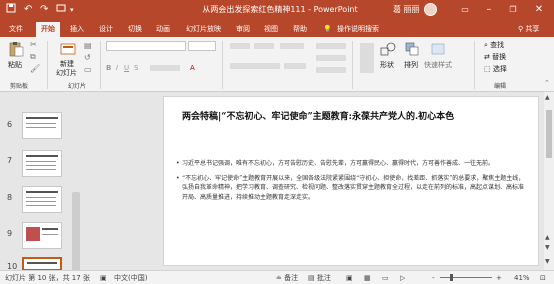 The height and width of the screenshot is (284, 554). What do you see at coordinates (33, 44) in the screenshot?
I see `cut-icon: ✂` at bounding box center [33, 44].